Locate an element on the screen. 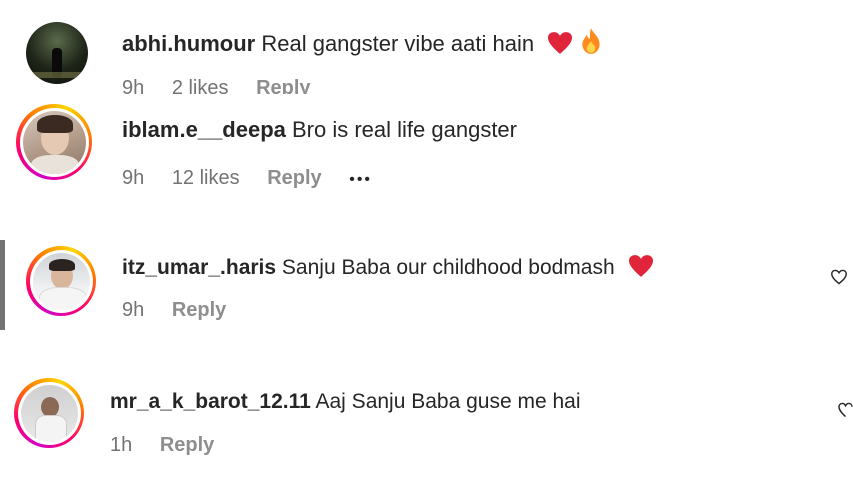  comment-likes: 12 likes is located at coordinates (206, 178).